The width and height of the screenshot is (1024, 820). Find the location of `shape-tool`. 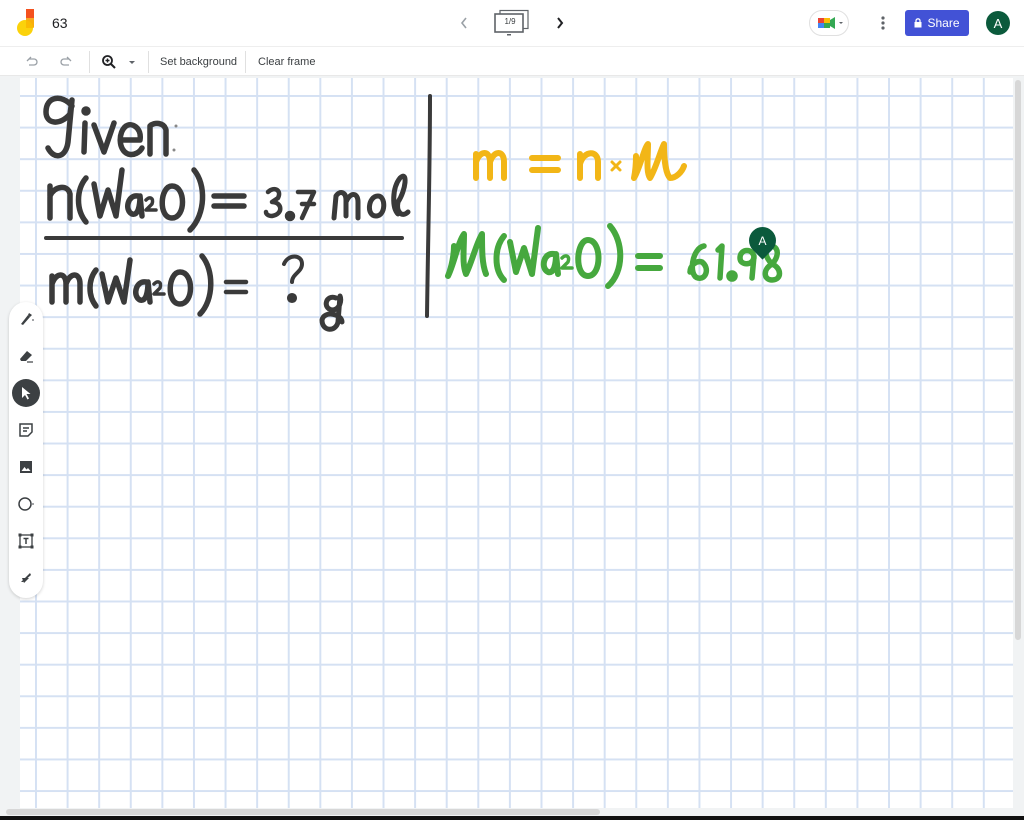

shape-tool is located at coordinates (26, 504).